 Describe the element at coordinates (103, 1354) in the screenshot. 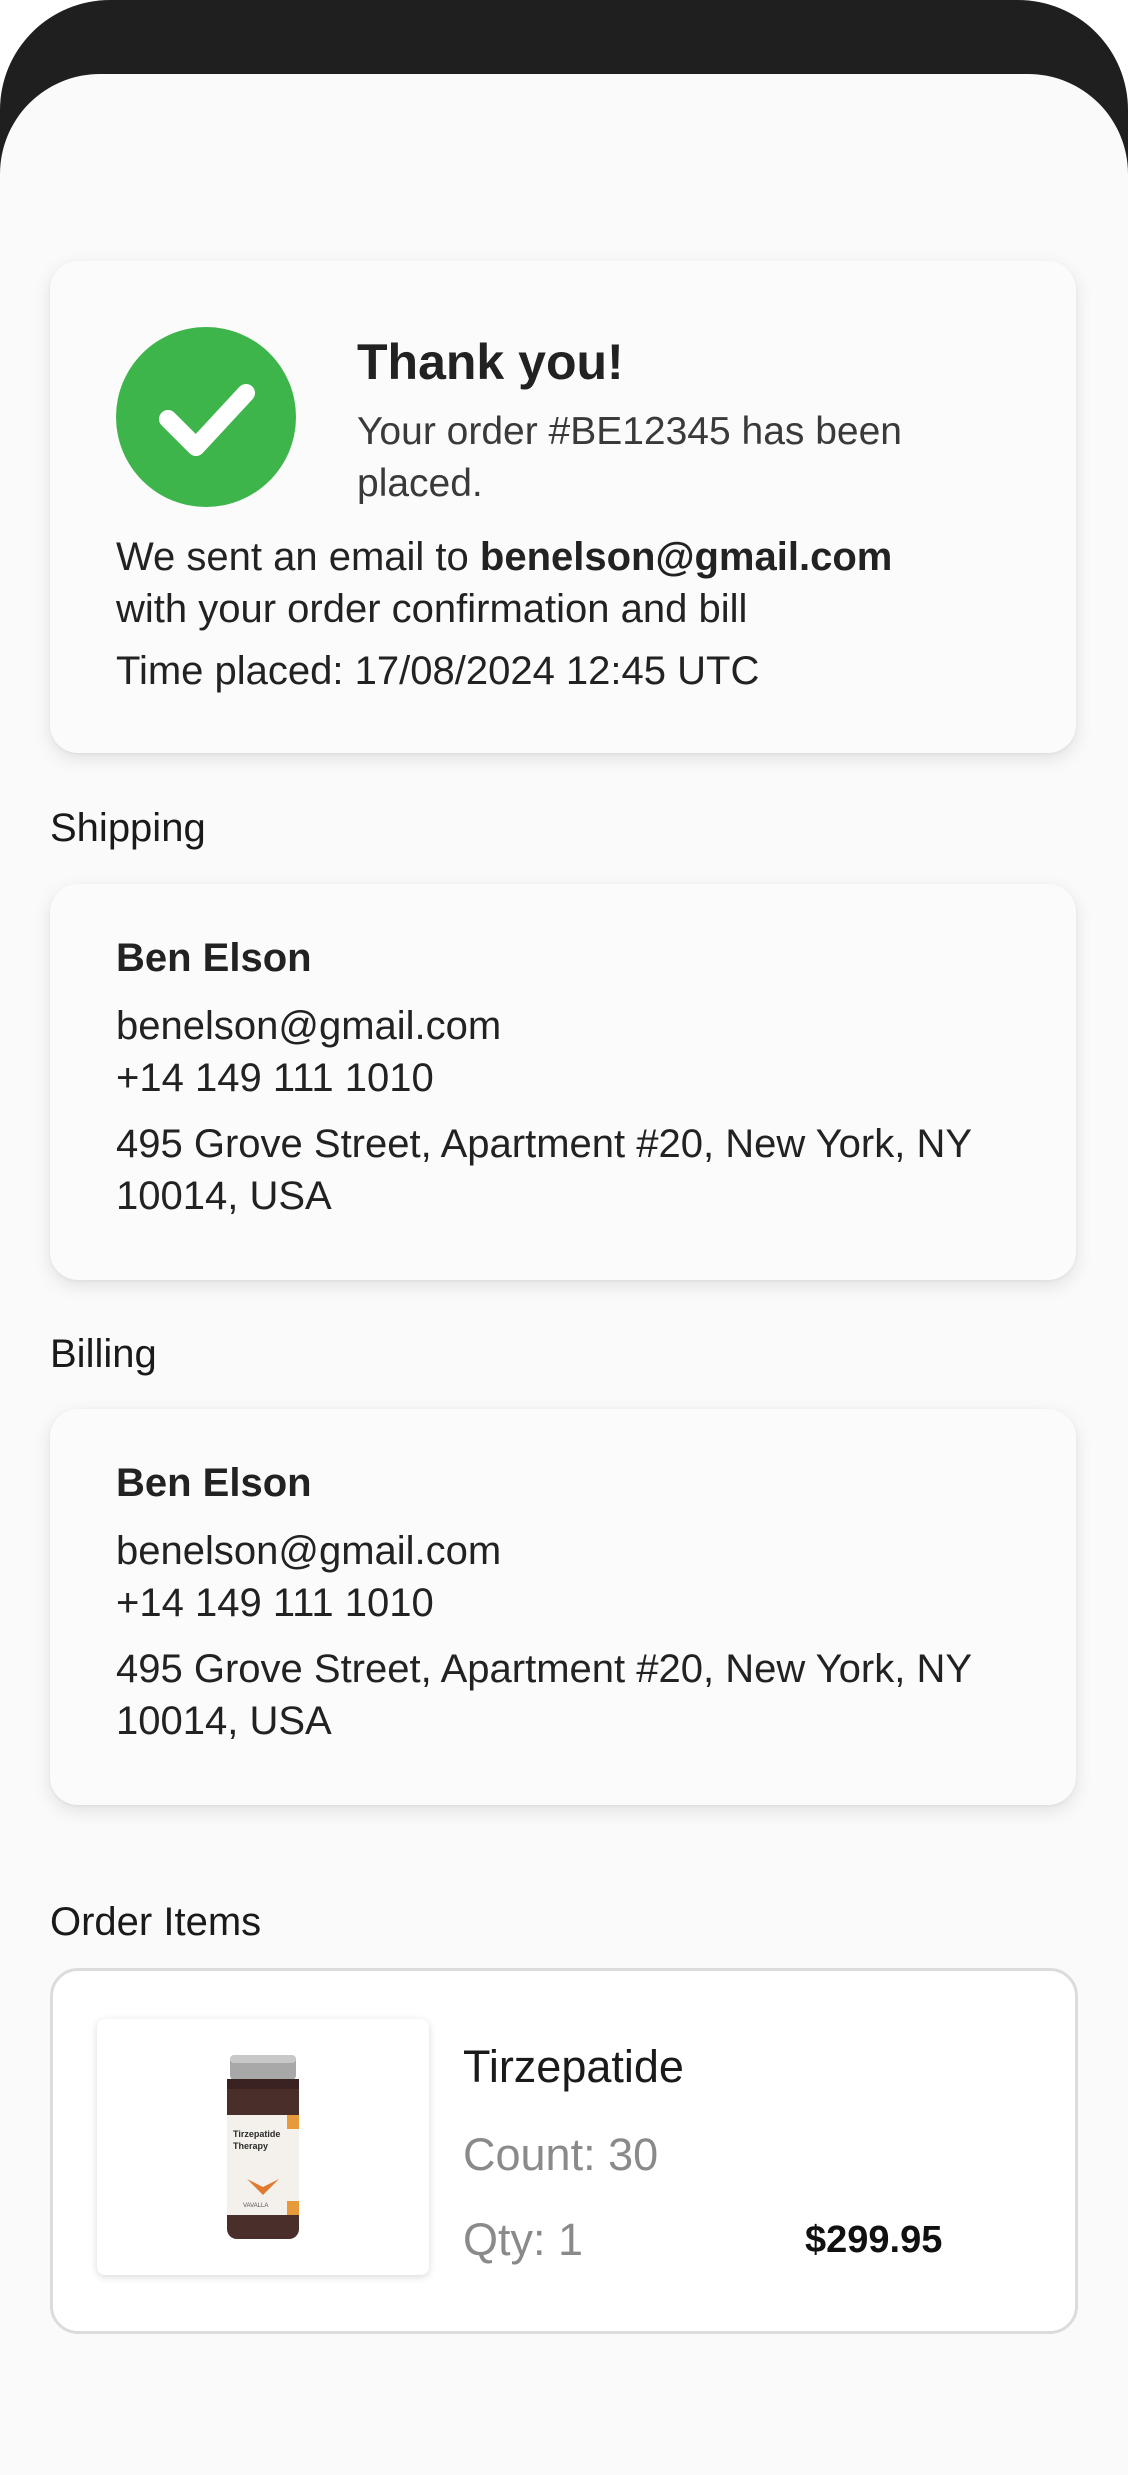

I see `billing-heading: Billing` at that location.